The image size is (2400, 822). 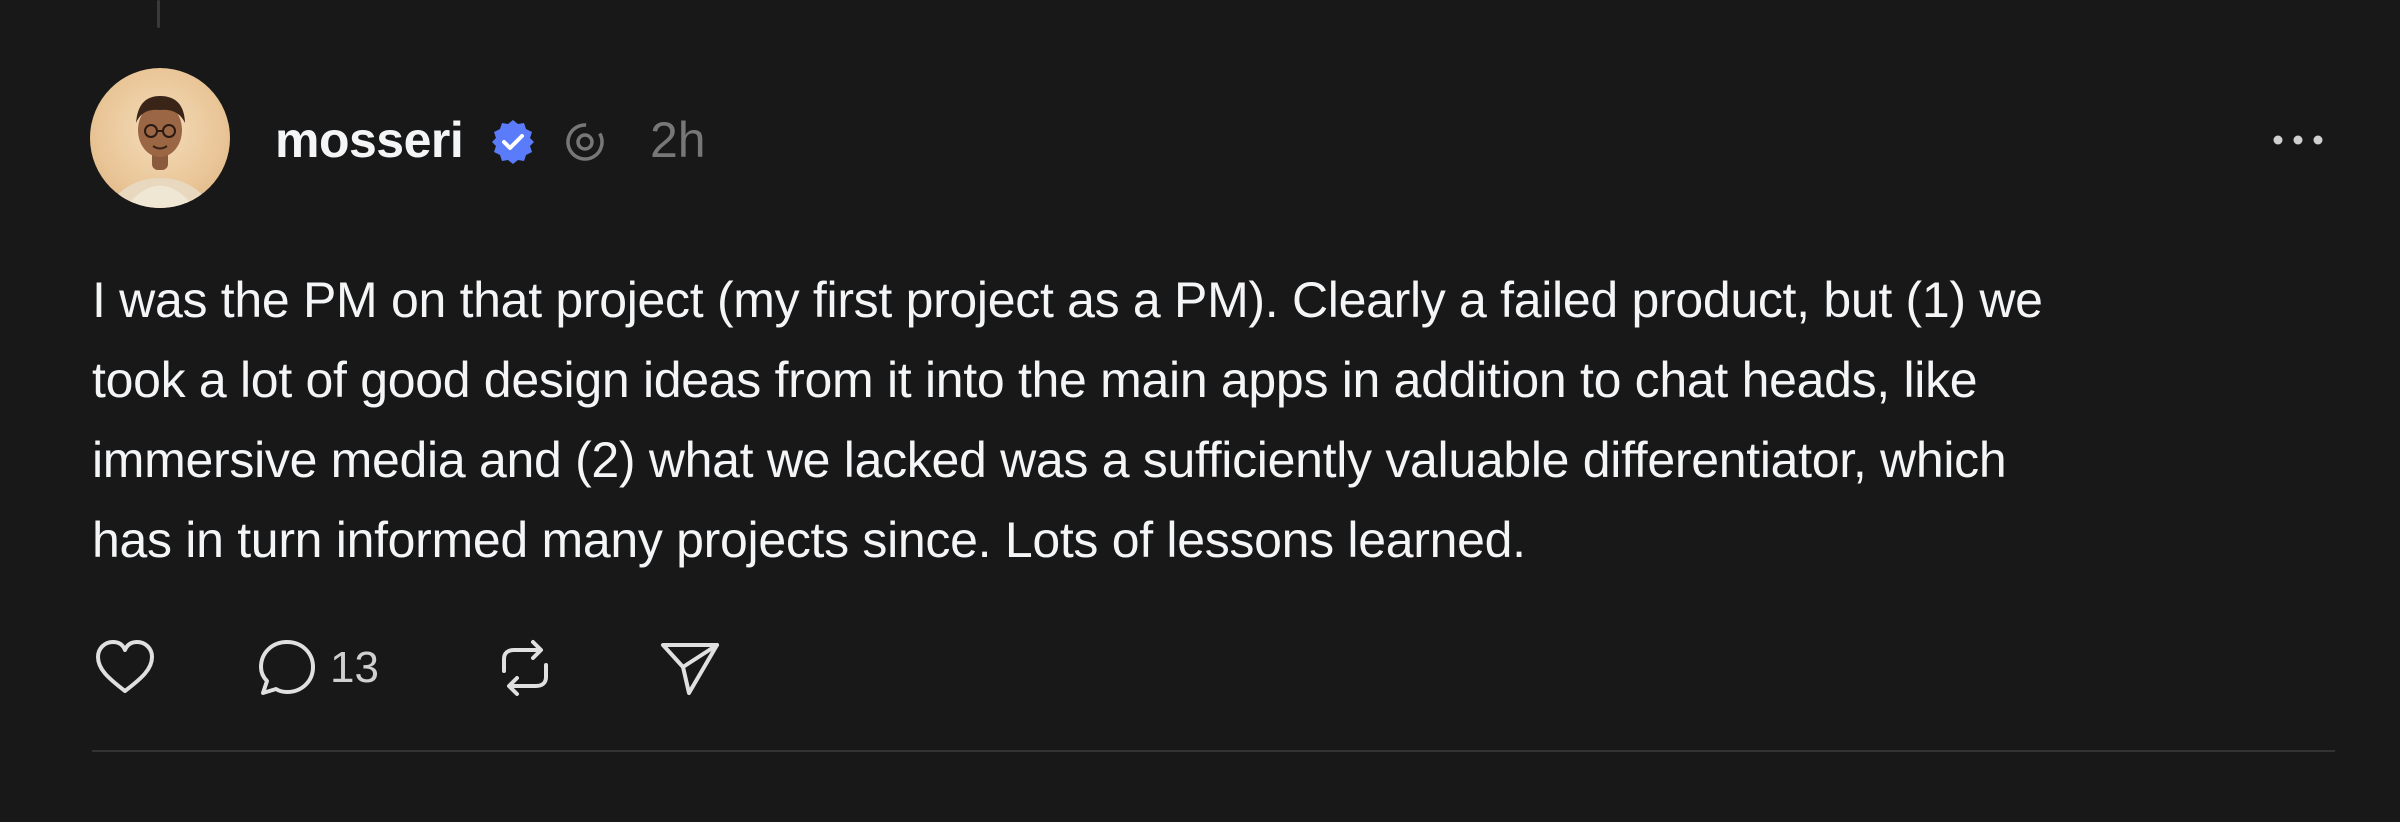 I want to click on heart-icon, so click(x=125, y=666).